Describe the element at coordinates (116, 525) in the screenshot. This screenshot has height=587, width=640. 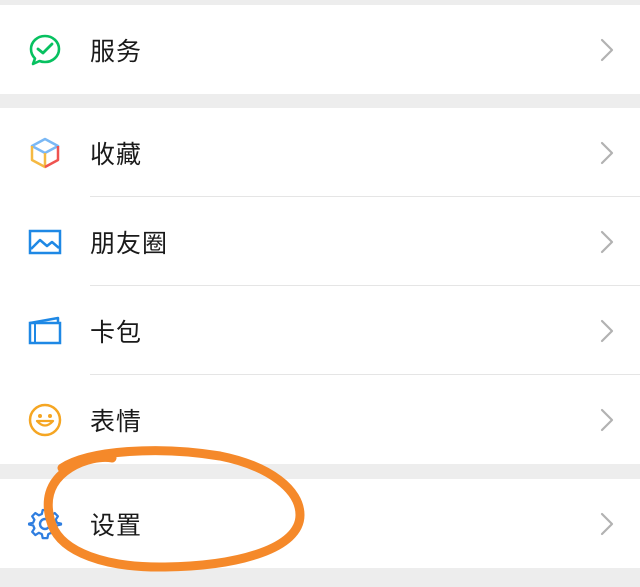
I see `settings-label: 设置` at that location.